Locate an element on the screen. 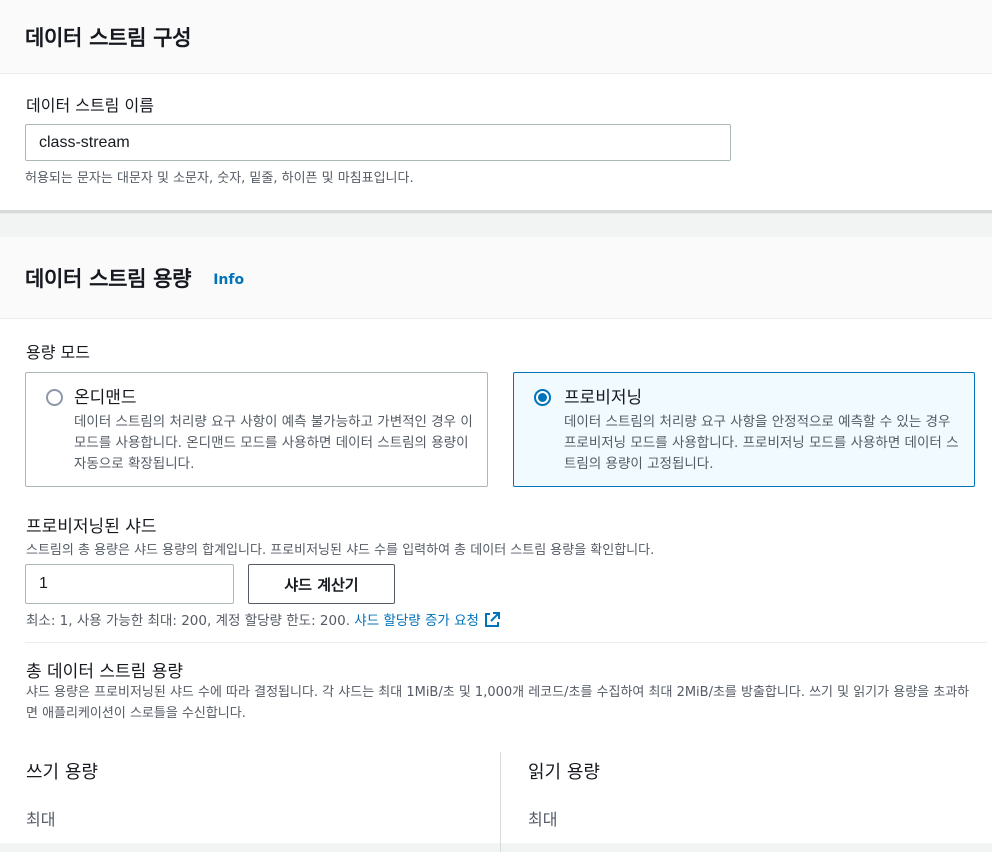 The height and width of the screenshot is (852, 992). stream-config-title: 데이터 스트림 구성 is located at coordinates (108, 37).